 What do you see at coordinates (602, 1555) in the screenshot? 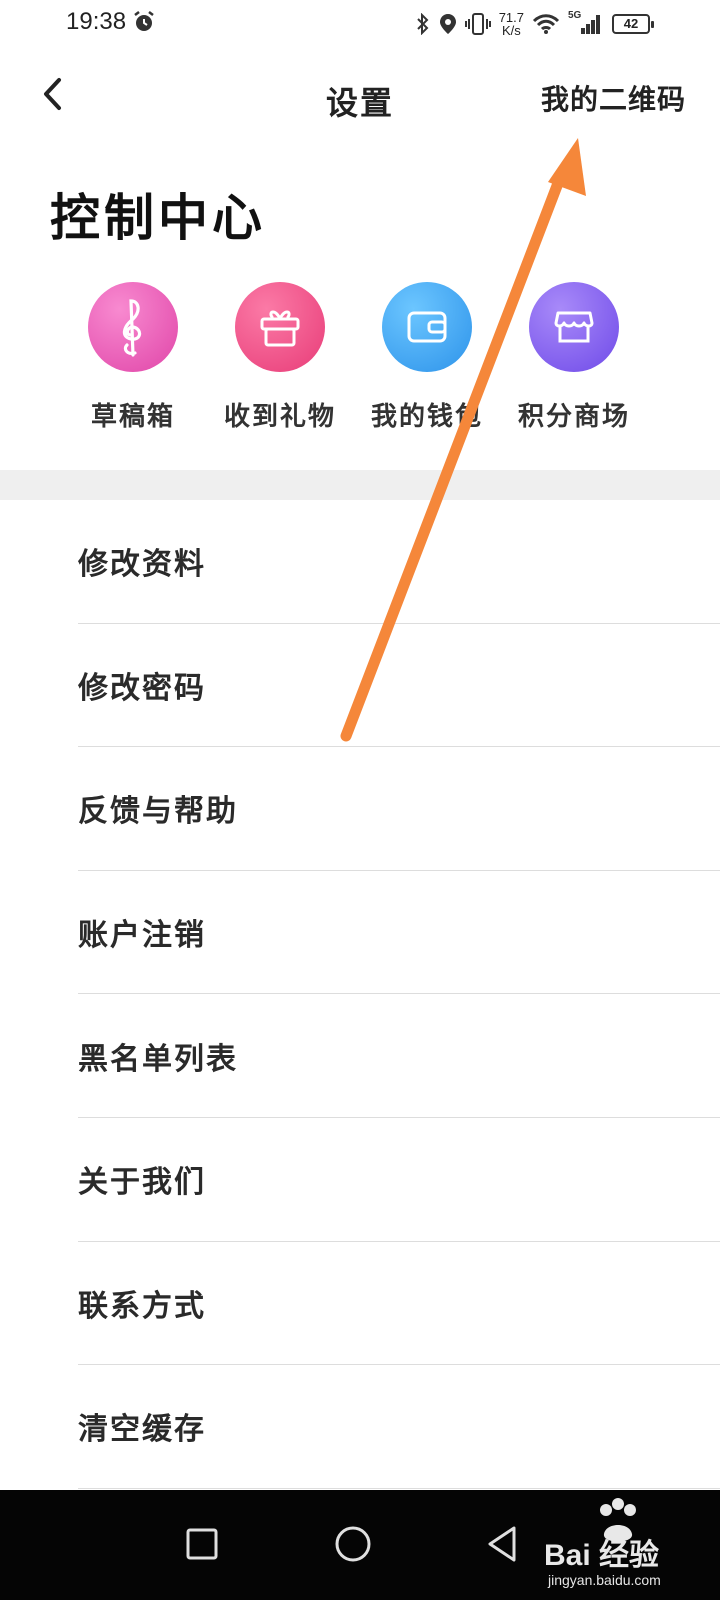
I see `watermark-brand: Bai 经验` at bounding box center [602, 1555].